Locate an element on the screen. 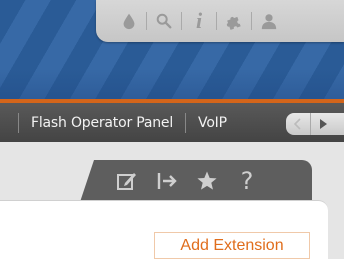  scroll-left-button is located at coordinates (298, 124).